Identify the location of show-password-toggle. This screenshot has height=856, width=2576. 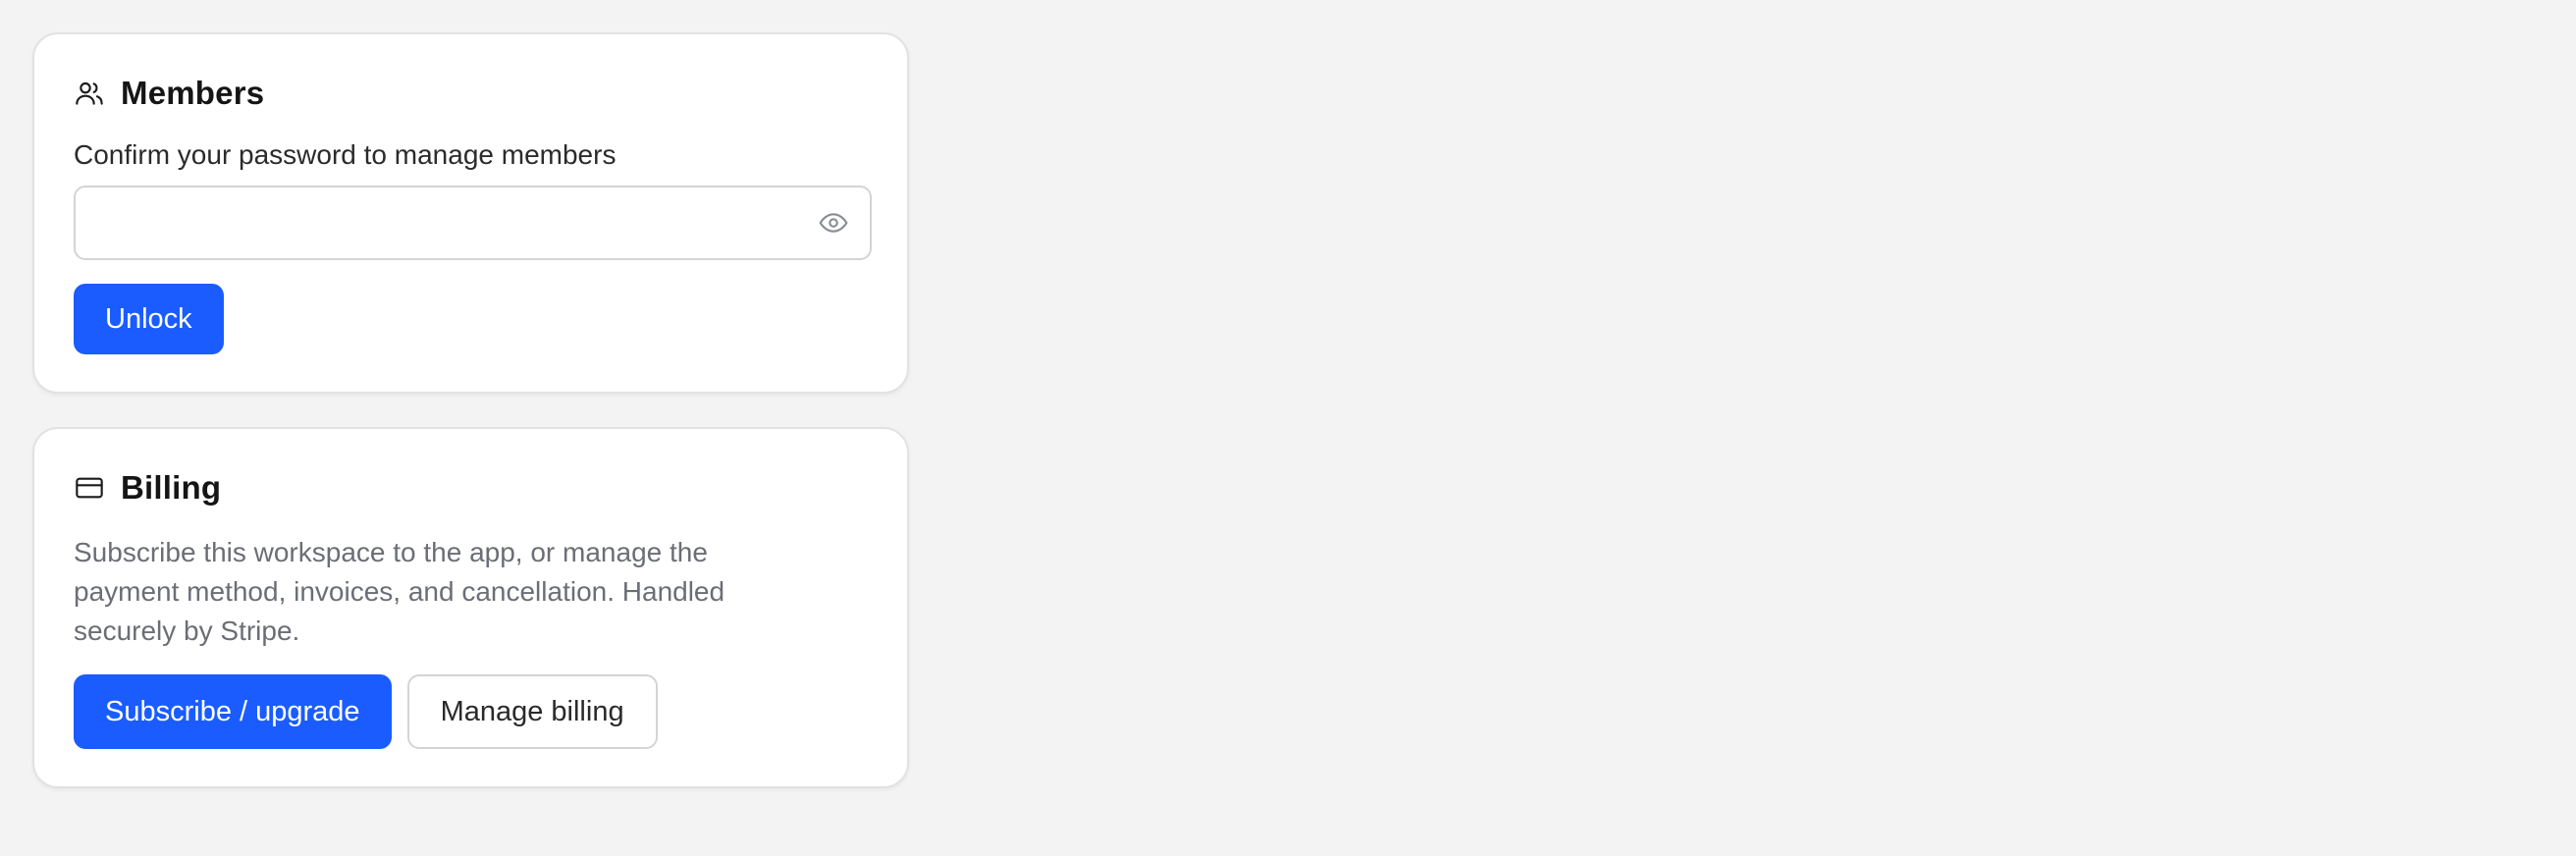
(833, 223).